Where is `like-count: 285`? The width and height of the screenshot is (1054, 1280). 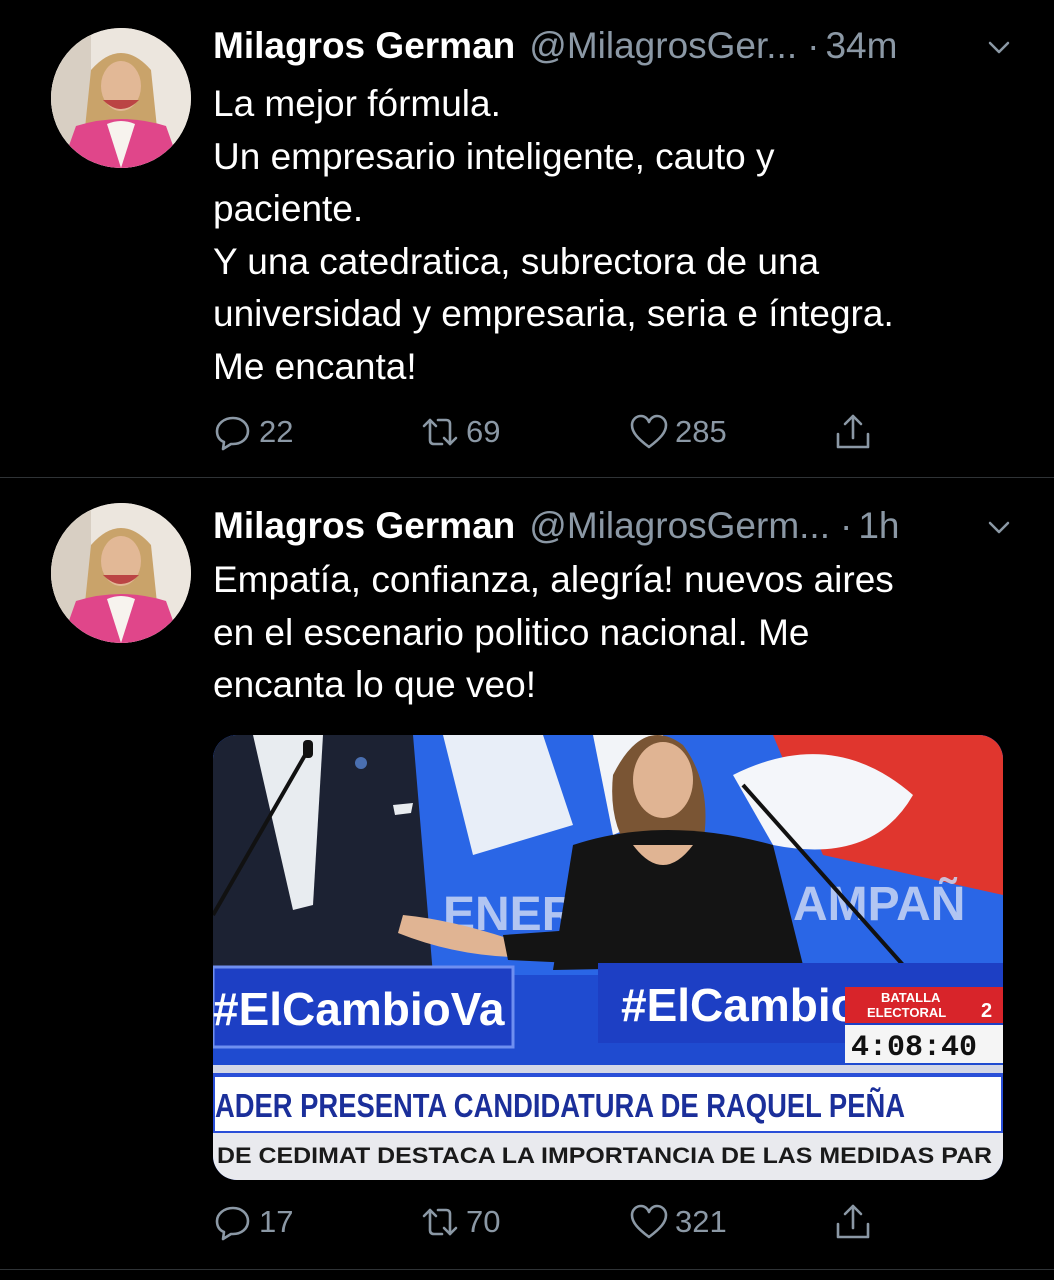 like-count: 285 is located at coordinates (701, 431).